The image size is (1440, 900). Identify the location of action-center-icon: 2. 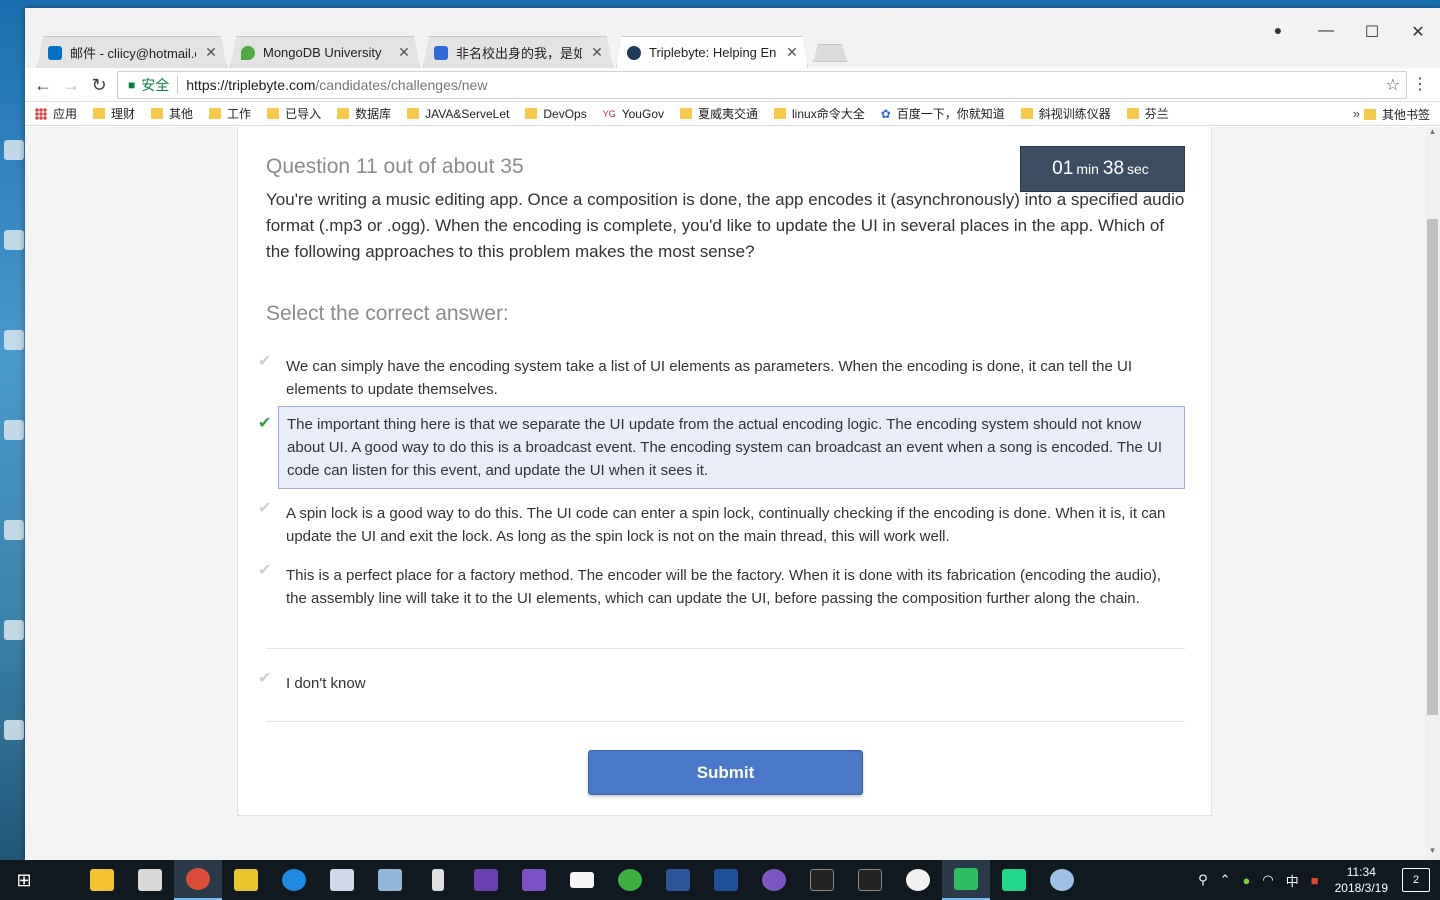
(1416, 880).